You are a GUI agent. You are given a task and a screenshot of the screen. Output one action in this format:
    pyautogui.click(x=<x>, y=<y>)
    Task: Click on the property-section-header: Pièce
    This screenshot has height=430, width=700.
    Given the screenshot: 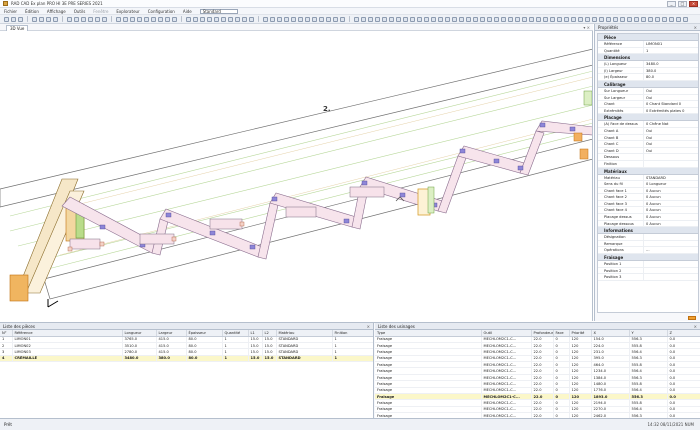 What is the action you would take?
    pyautogui.click(x=648, y=37)
    